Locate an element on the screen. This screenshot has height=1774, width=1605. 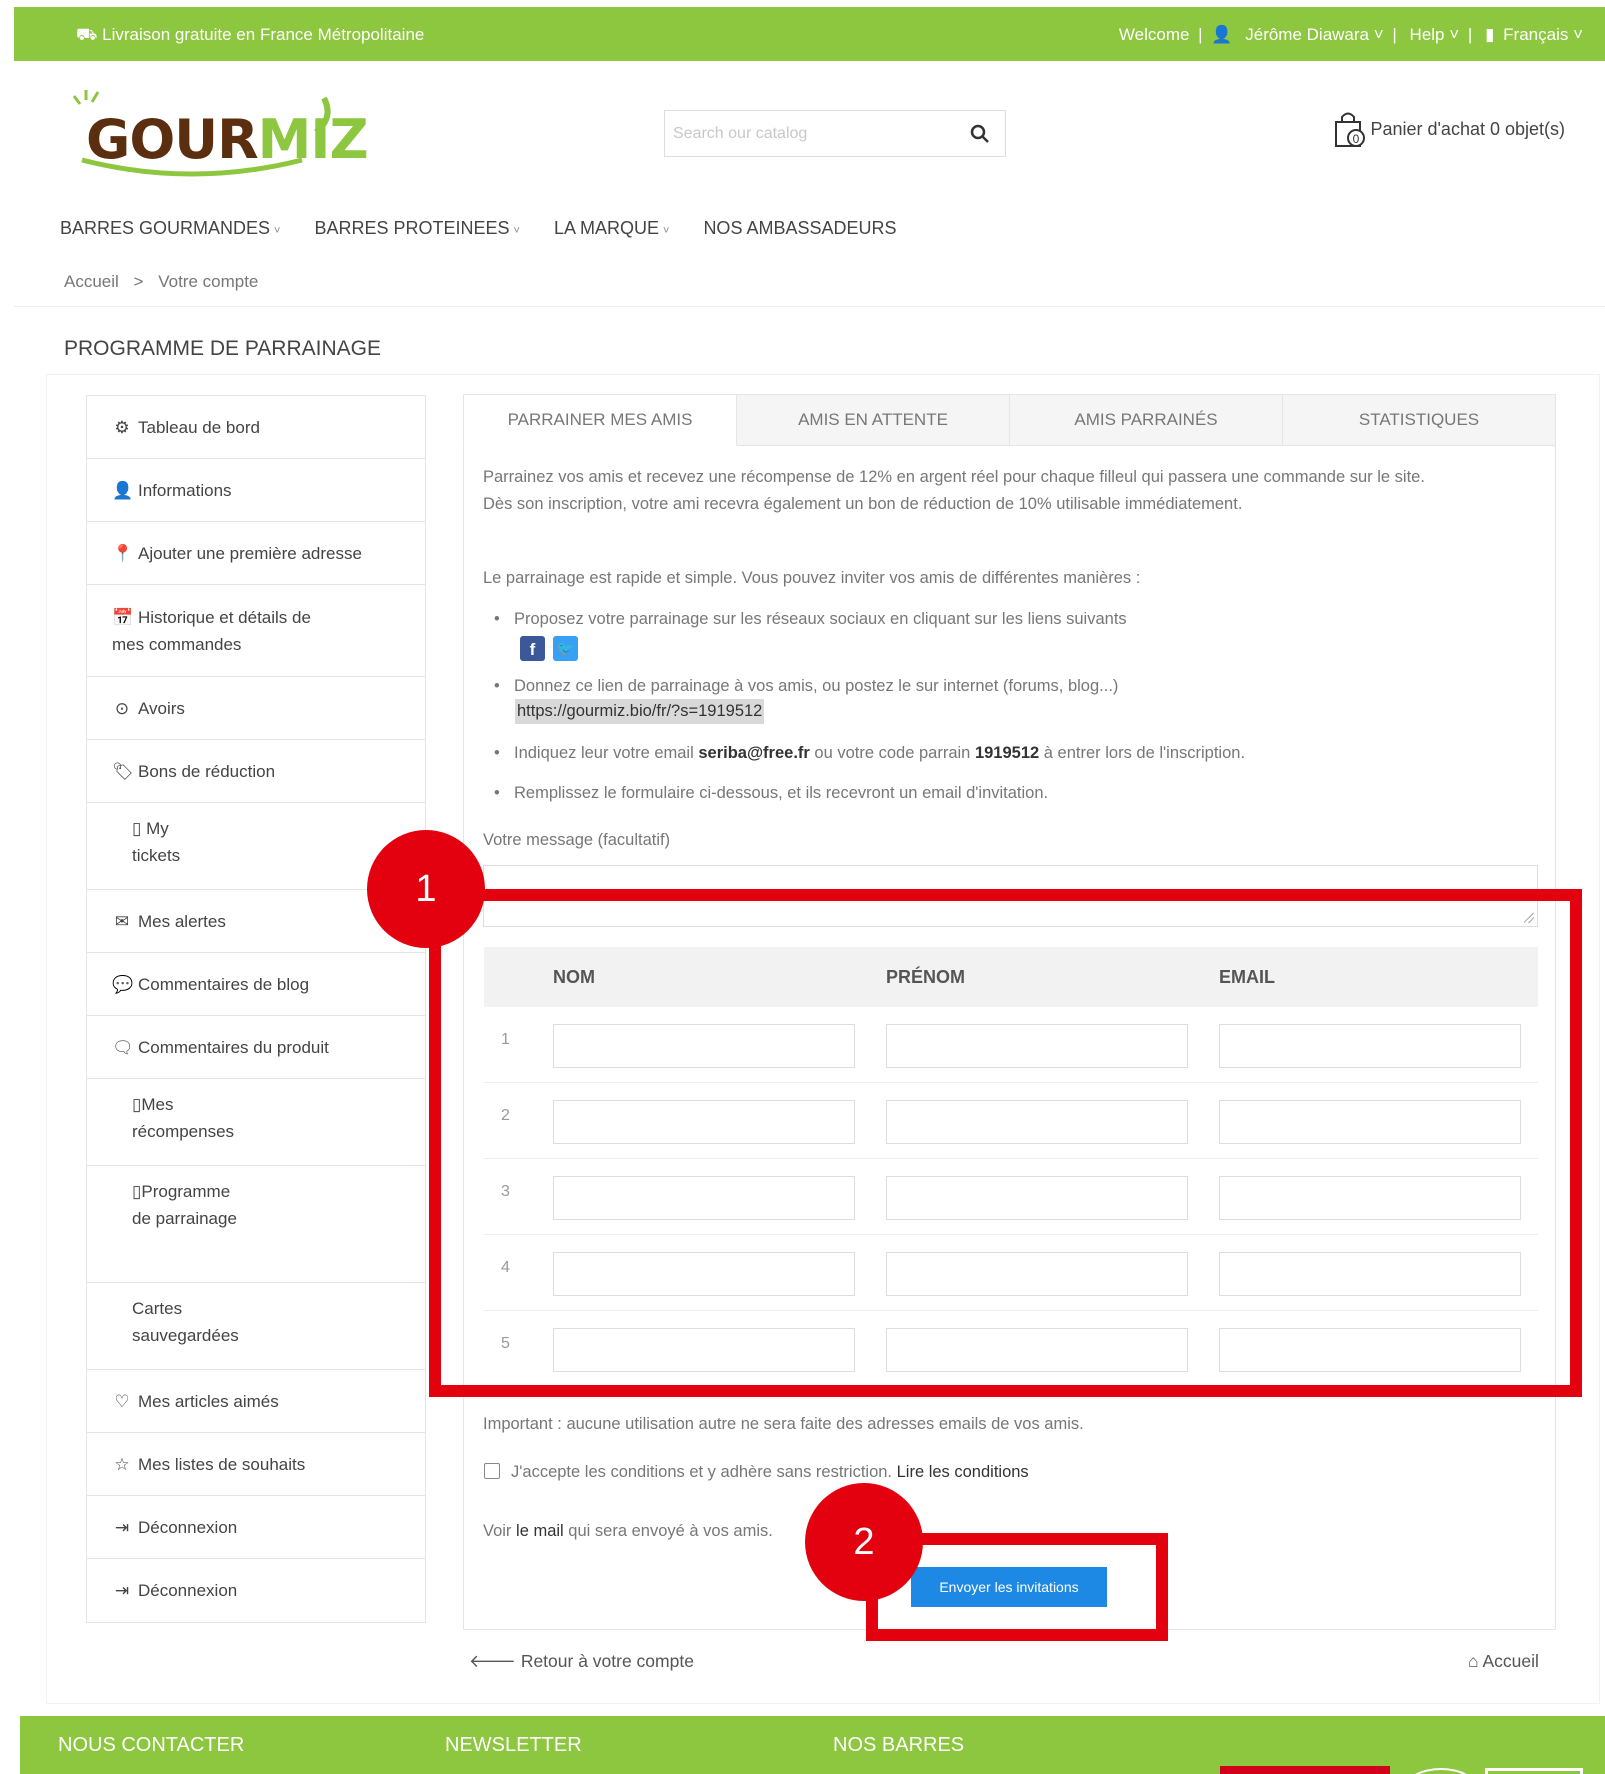
logo-text-gour: GOUR is located at coordinates (172, 139).